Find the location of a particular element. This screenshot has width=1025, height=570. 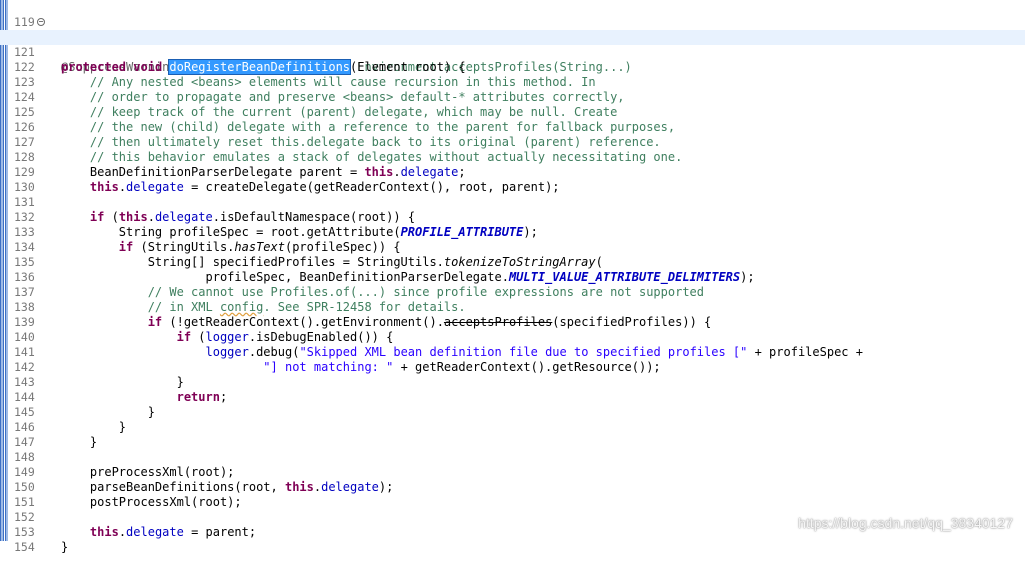

fold-collapse-icon: − is located at coordinates (41, 22).